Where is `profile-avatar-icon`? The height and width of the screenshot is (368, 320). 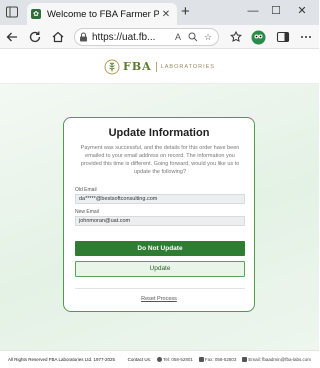
profile-avatar-icon is located at coordinates (258, 37).